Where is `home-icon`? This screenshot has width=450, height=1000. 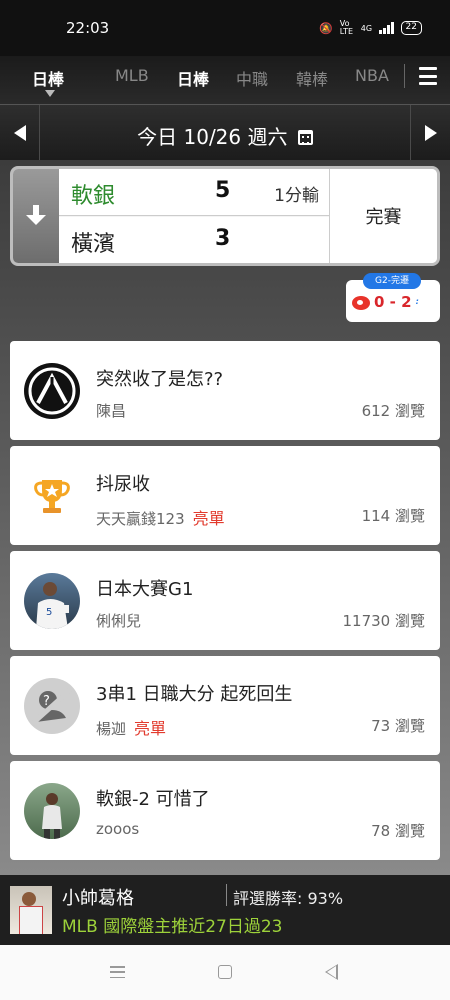 home-icon is located at coordinates (225, 972).